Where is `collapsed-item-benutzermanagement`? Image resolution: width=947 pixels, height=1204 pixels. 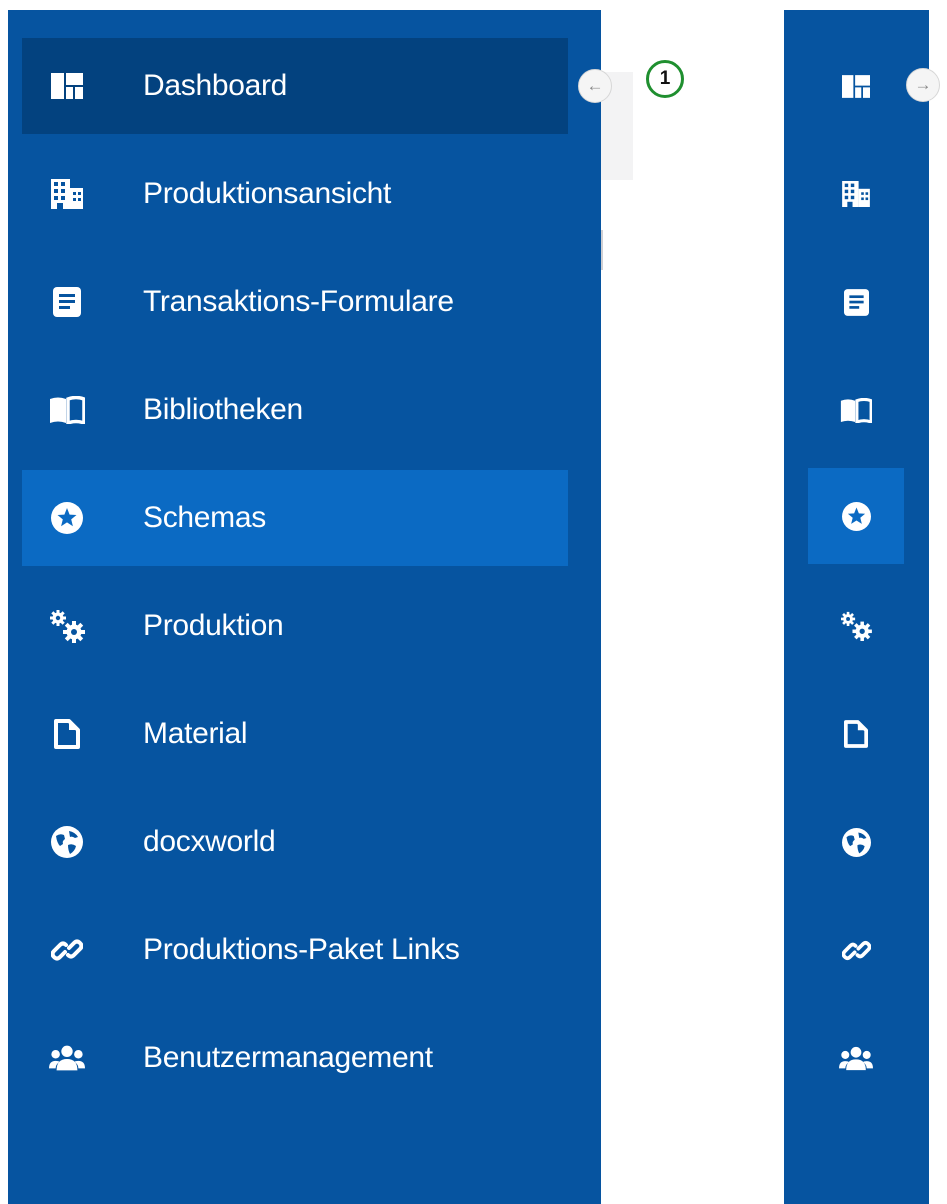 collapsed-item-benutzermanagement is located at coordinates (856, 1058).